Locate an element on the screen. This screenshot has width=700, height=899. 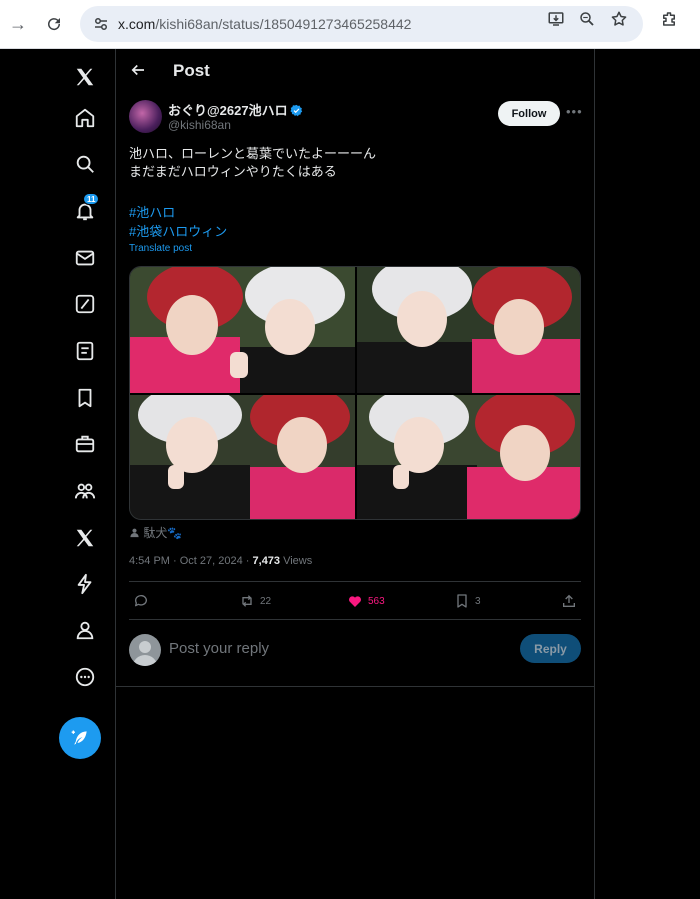
more-circle-icon is located at coordinates (85, 677).